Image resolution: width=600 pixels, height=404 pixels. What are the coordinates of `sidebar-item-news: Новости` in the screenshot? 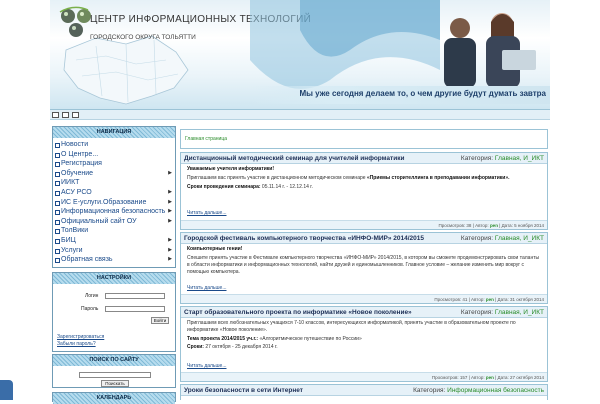 It's located at (114, 145).